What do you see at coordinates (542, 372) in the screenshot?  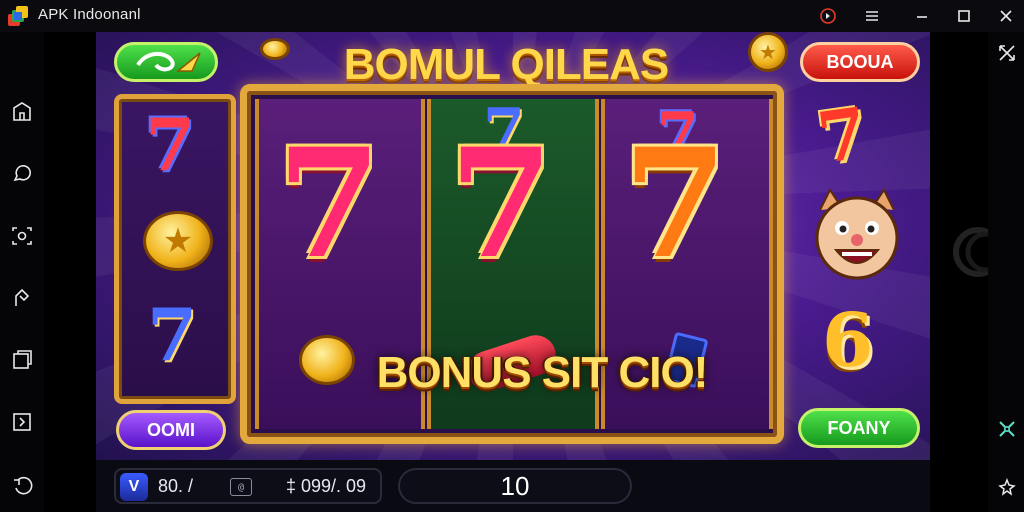 I see `bonus-banner: BONUS SIT CIO!` at bounding box center [542, 372].